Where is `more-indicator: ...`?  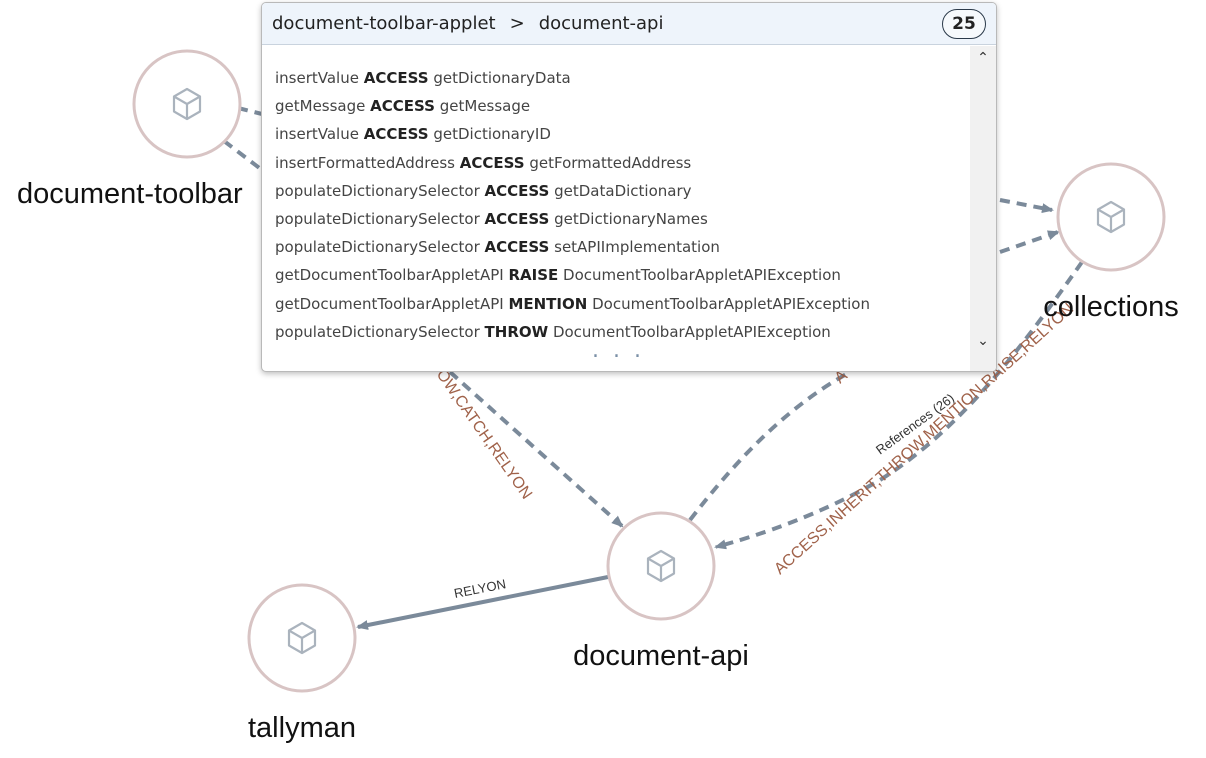 more-indicator: ... is located at coordinates (623, 350).